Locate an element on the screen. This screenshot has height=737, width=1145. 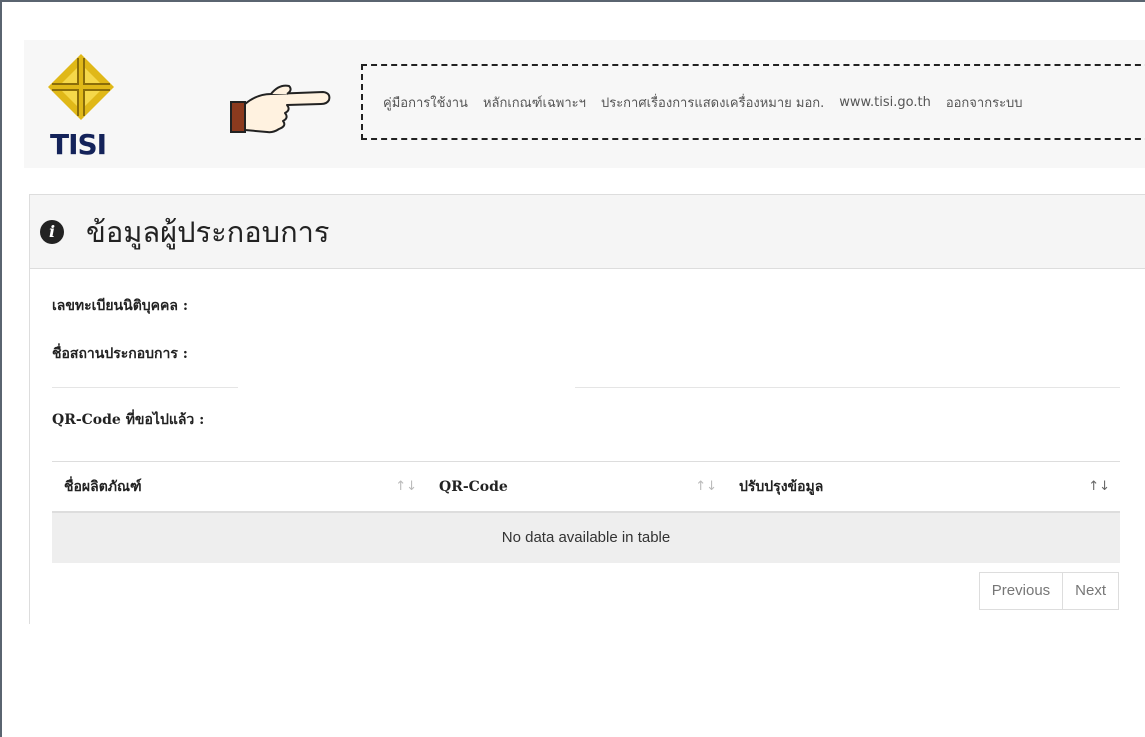
logo-text: TISI is located at coordinates (78, 144).